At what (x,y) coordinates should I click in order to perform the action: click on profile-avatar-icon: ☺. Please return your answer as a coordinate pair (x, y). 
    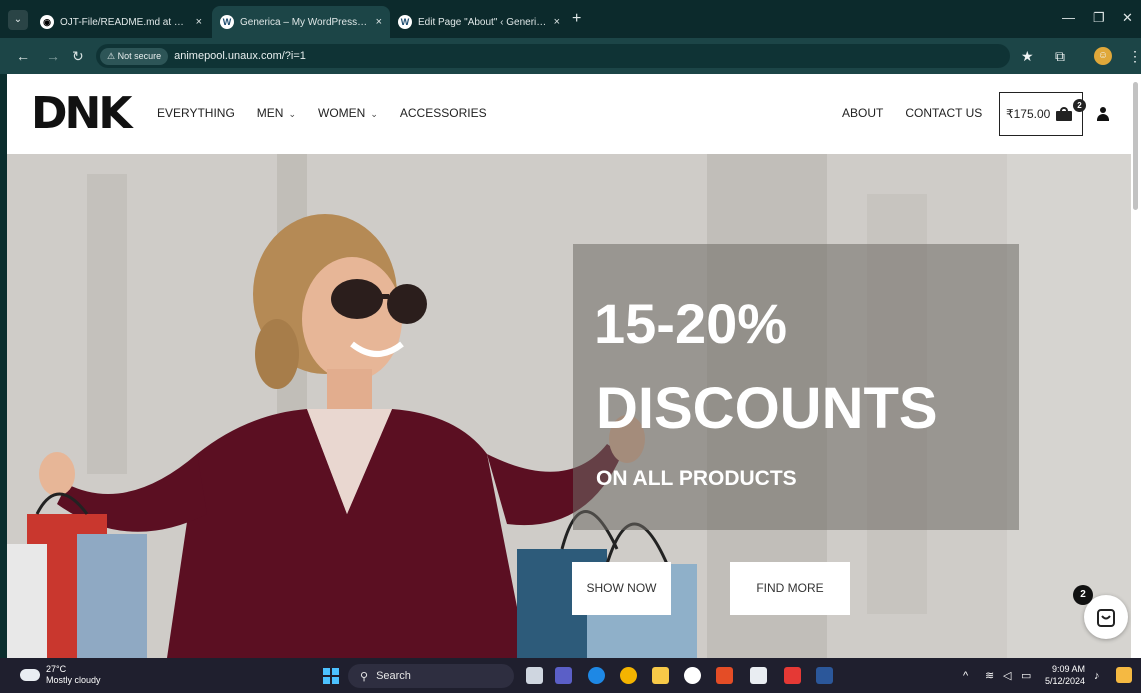
    Looking at the image, I should click on (1103, 56).